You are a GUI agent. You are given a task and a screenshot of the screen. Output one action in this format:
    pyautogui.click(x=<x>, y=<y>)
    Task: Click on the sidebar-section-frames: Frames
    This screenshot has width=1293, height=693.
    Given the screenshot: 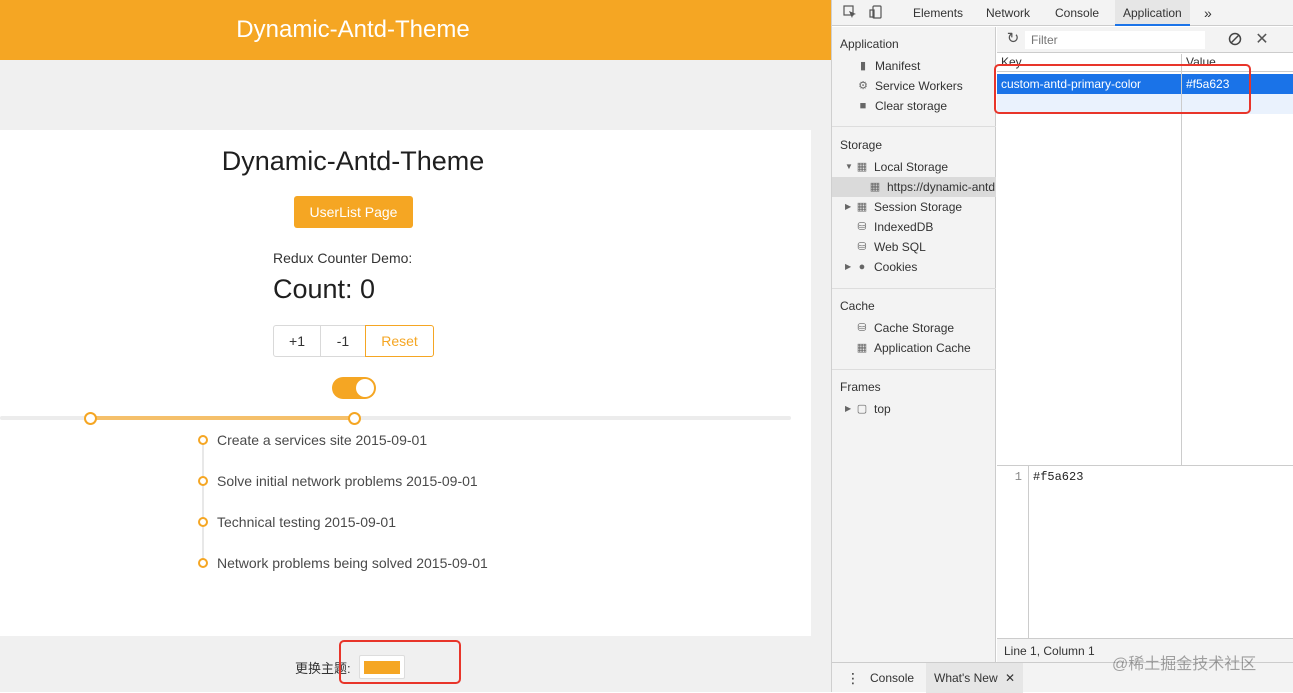 What is the action you would take?
    pyautogui.click(x=860, y=387)
    